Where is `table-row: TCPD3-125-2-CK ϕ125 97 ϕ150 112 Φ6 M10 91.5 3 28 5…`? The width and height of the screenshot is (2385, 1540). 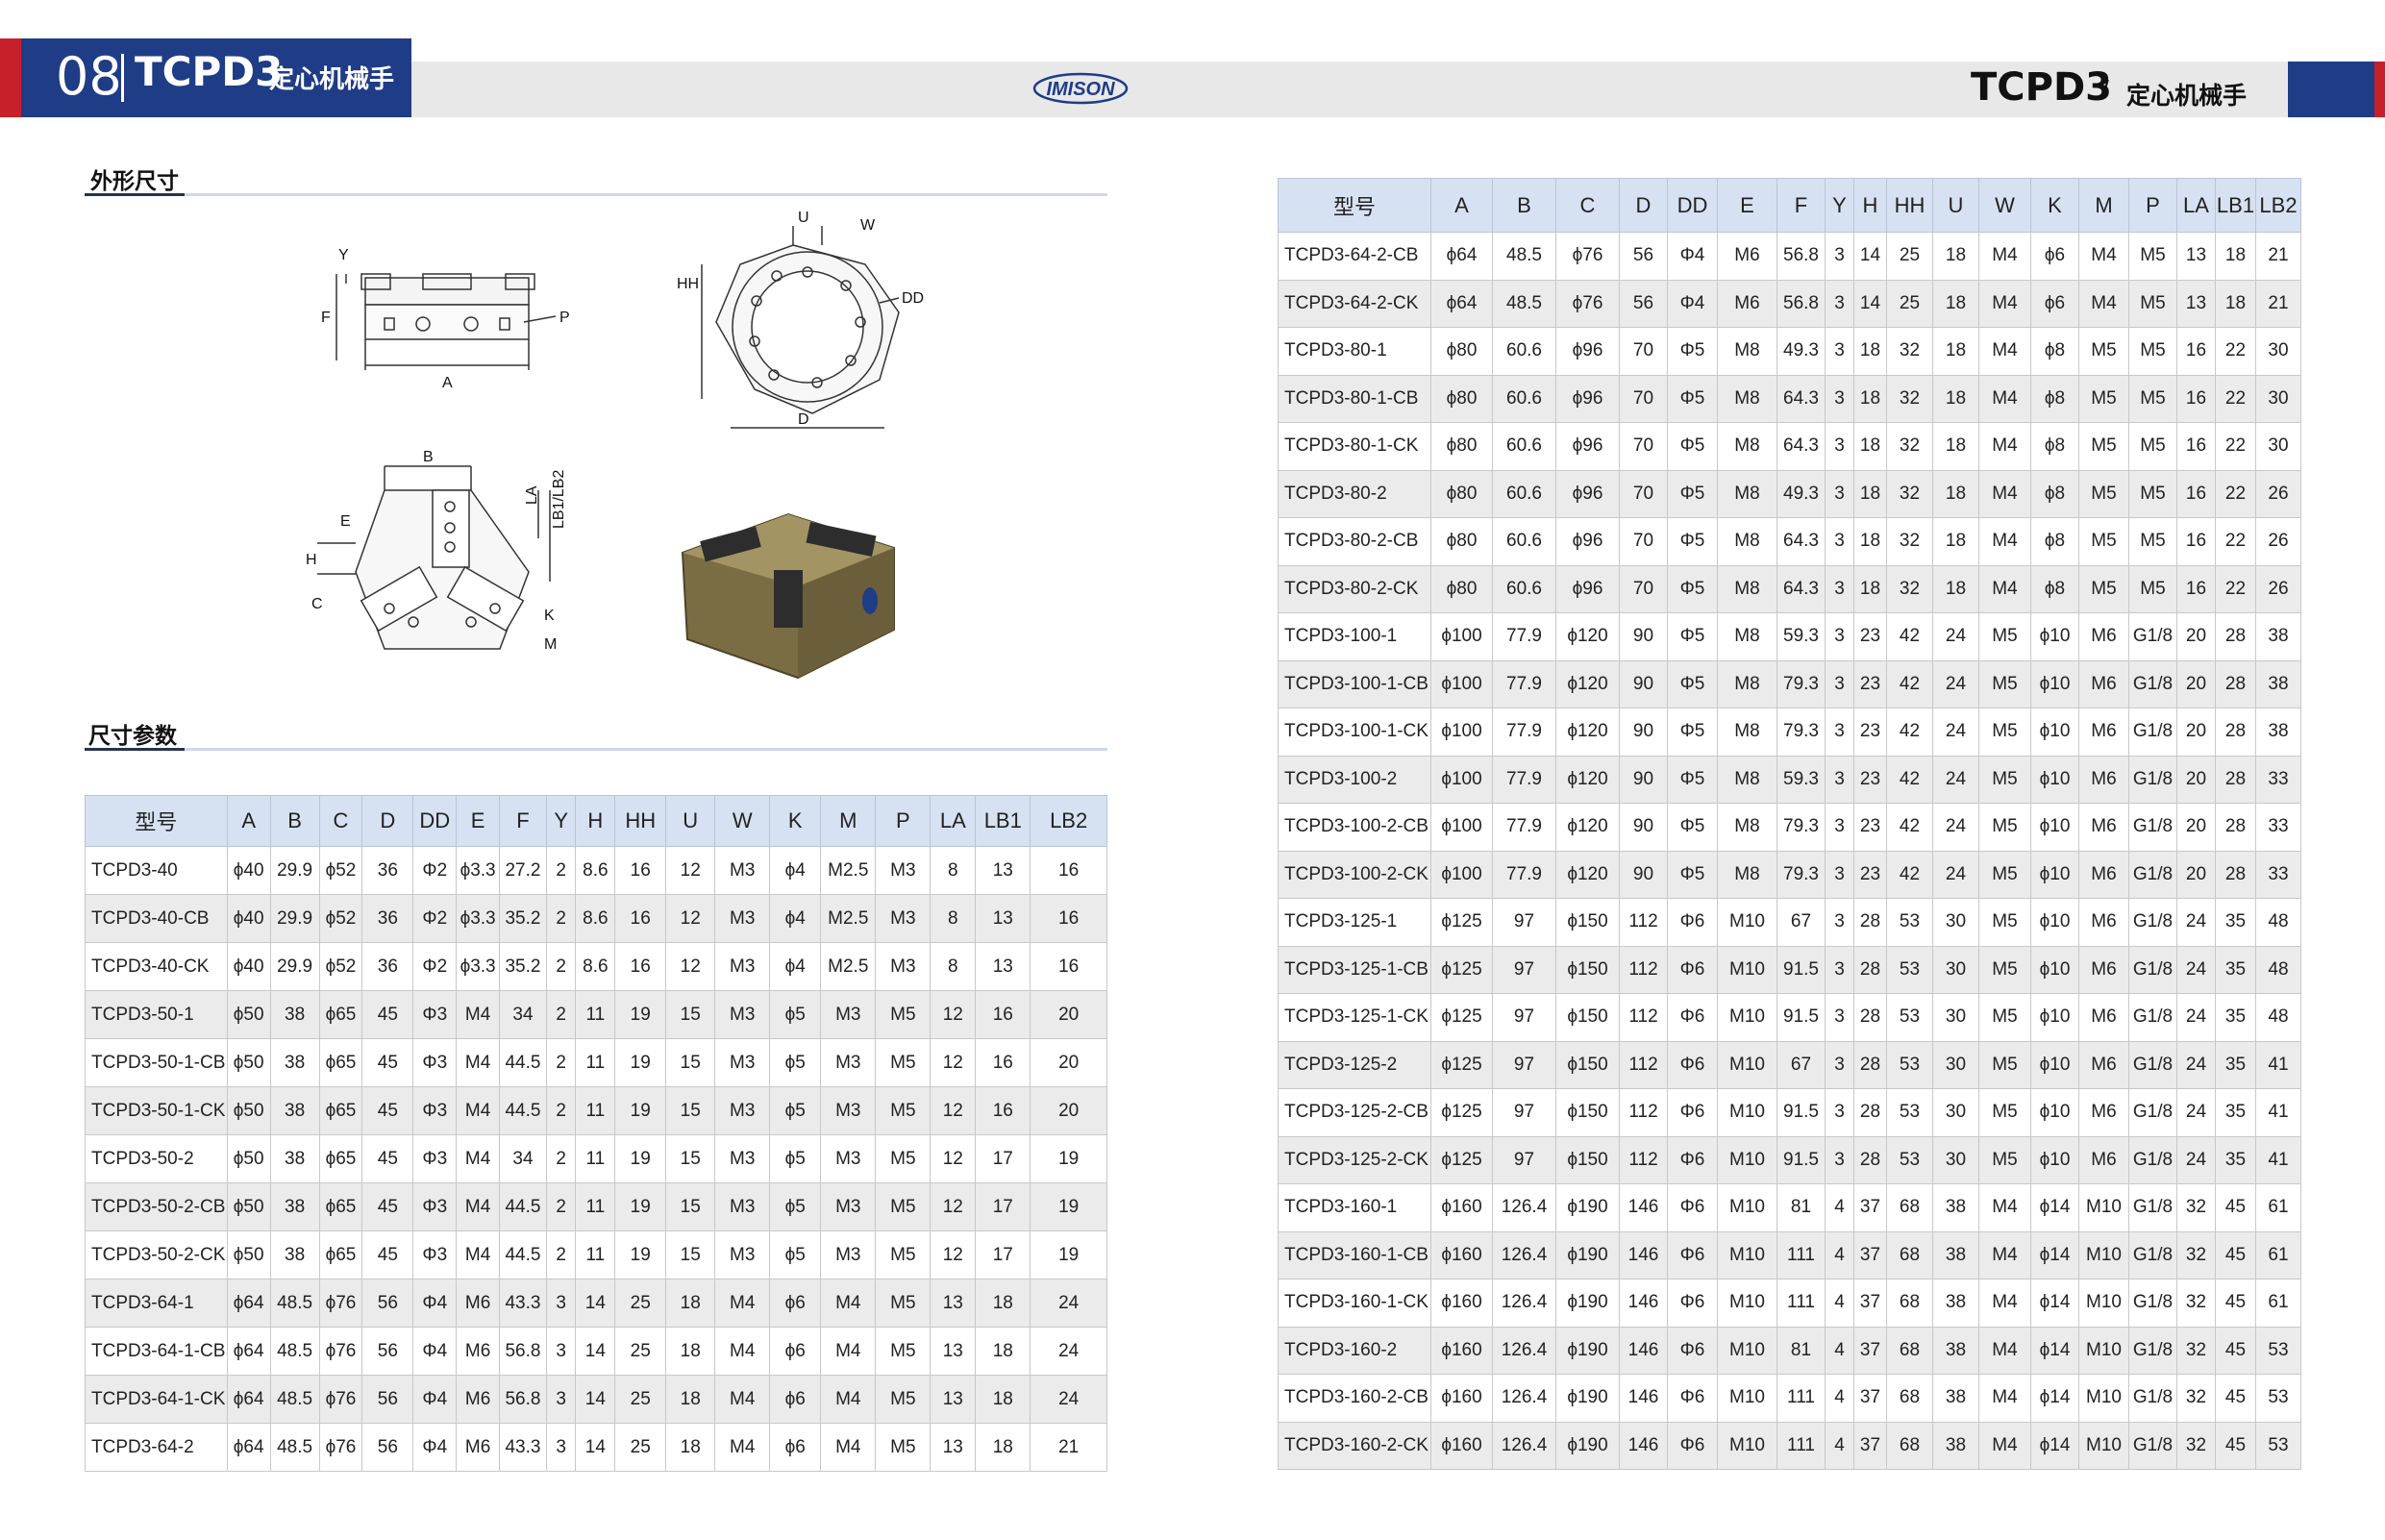 table-row: TCPD3-125-2-CK ϕ125 97 ϕ150 112 Φ6 M10 91.5 3 28 5… is located at coordinates (1789, 1159).